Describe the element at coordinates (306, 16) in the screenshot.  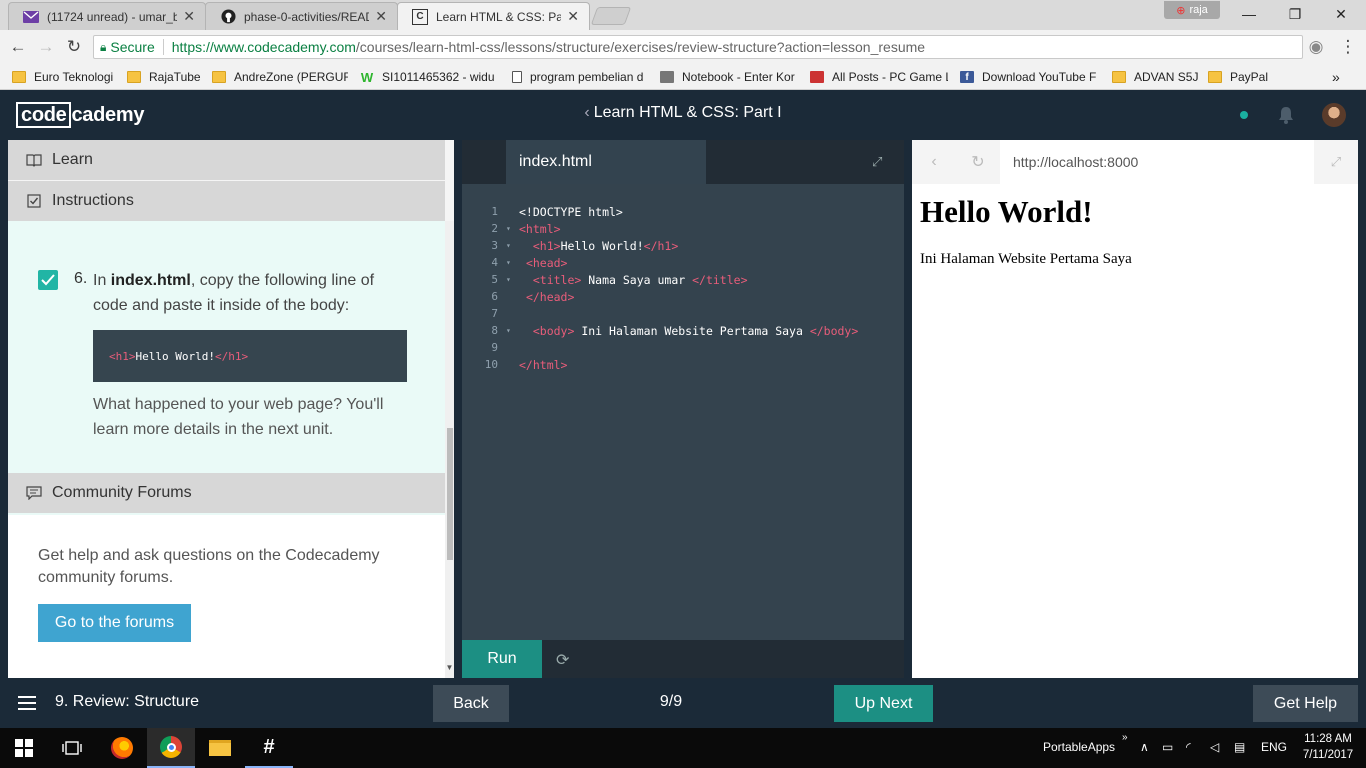
I see `tab-title: phase-0-activities/READM` at that location.